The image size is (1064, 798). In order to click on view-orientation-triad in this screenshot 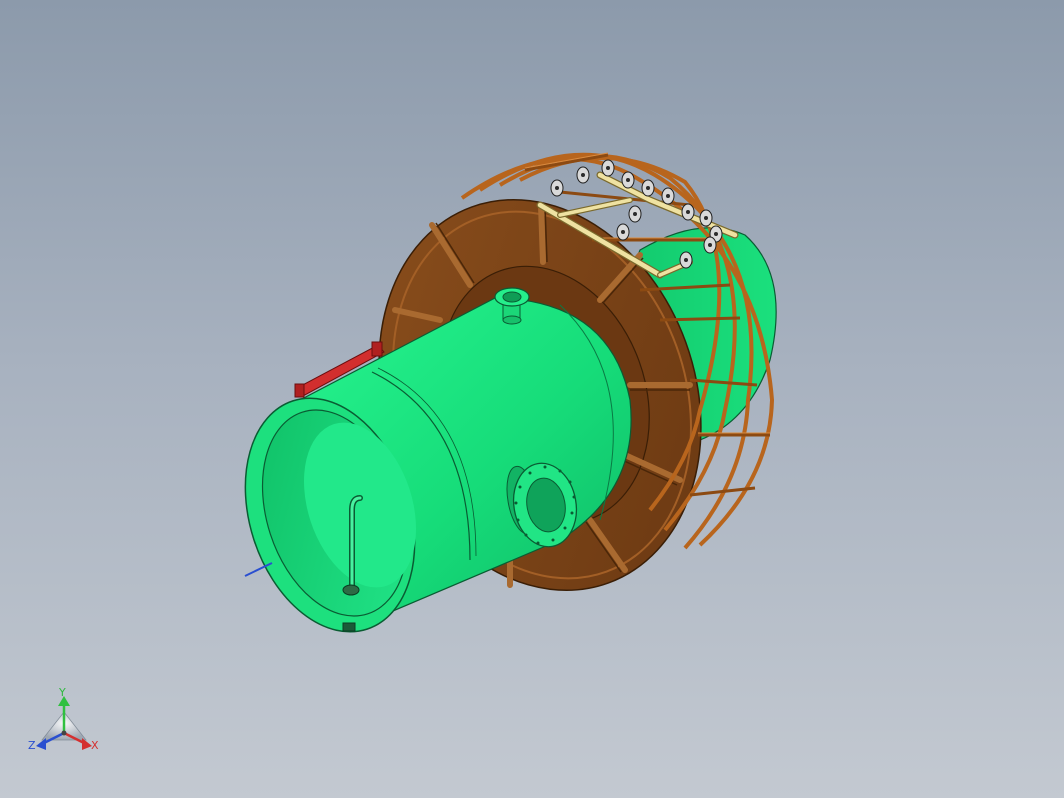, I will do `click(64, 723)`.